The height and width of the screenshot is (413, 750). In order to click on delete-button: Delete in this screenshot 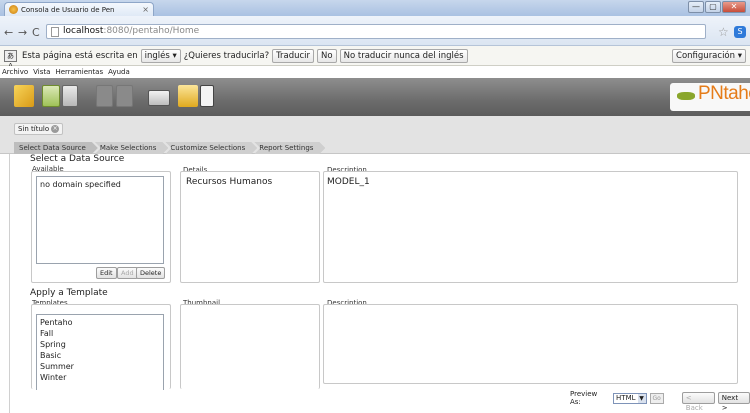, I will do `click(151, 273)`.